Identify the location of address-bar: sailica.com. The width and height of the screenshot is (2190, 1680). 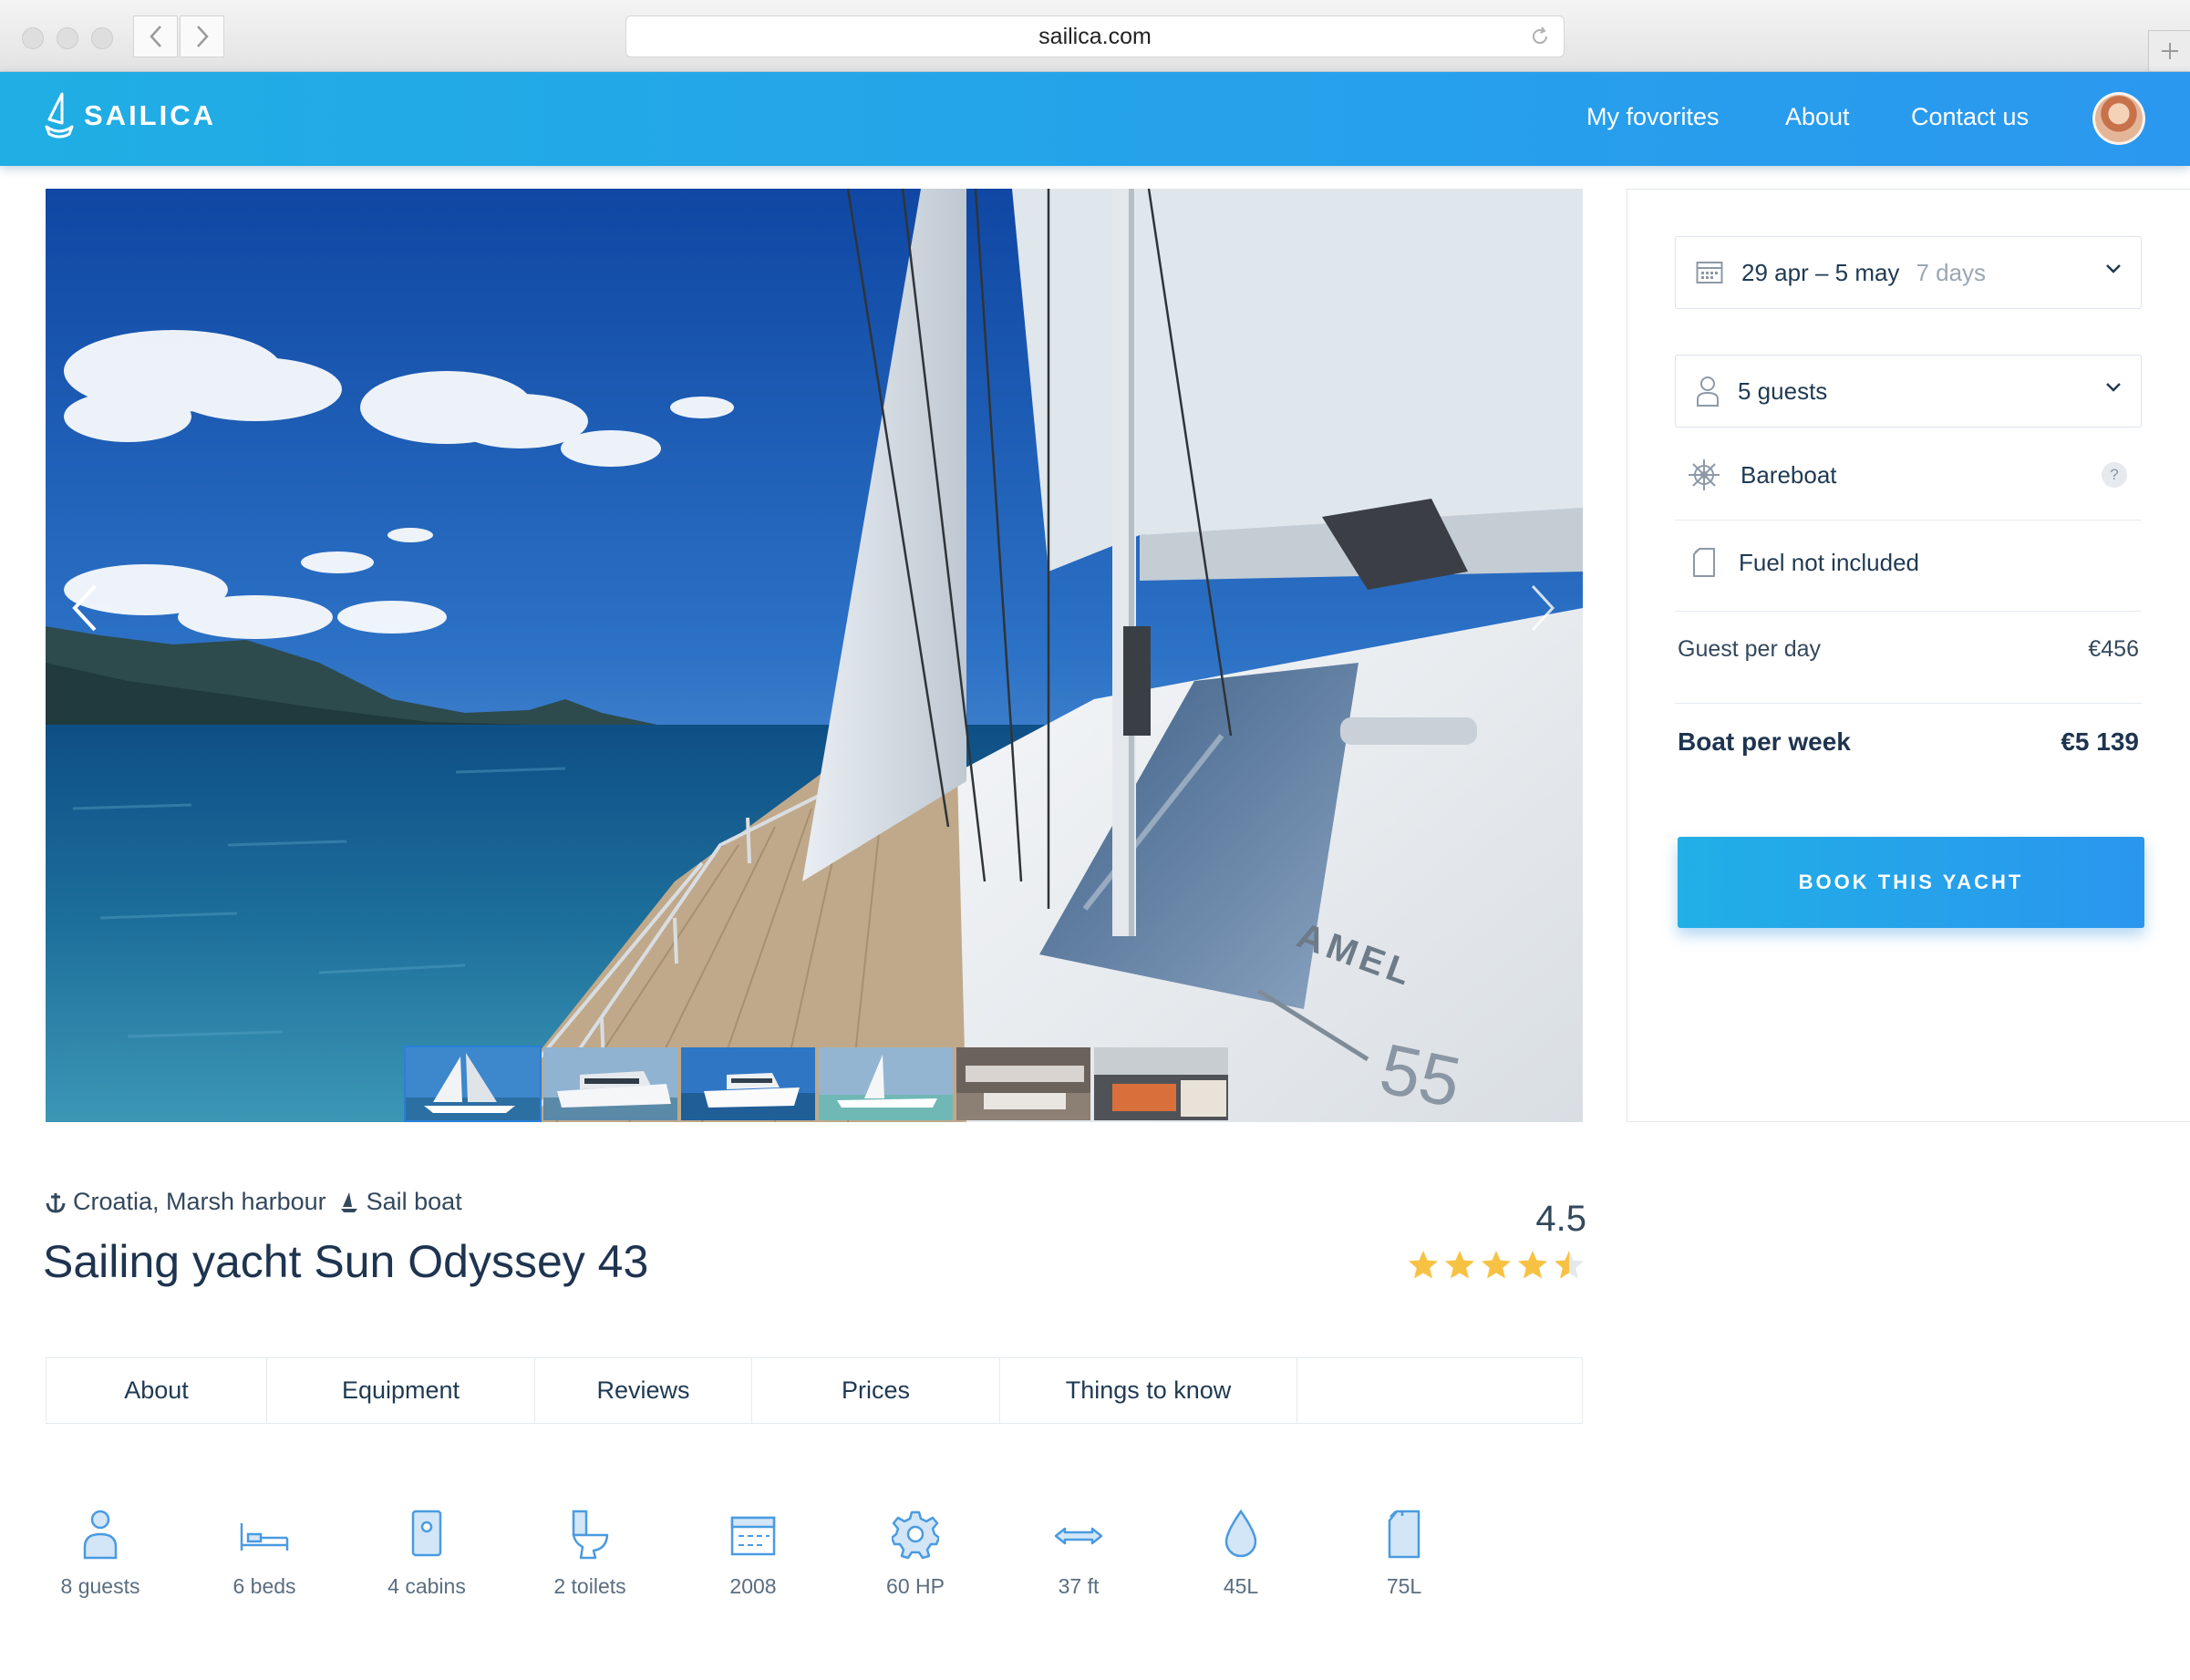
(1095, 36).